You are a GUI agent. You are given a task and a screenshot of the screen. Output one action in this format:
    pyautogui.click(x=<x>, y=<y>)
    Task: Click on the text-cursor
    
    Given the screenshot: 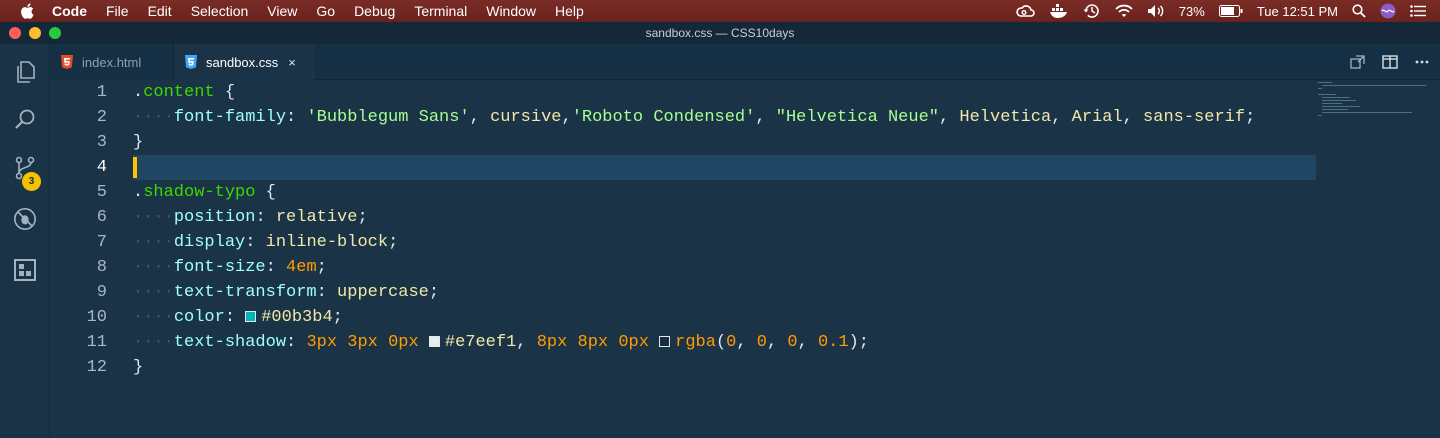 What is the action you would take?
    pyautogui.click(x=135, y=167)
    